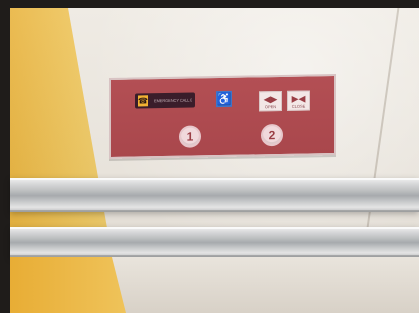 The image size is (419, 313). Describe the element at coordinates (173, 100) in the screenshot. I see `intercom-label: EMERGENCY CALL BUTTON / INTERCOM` at that location.